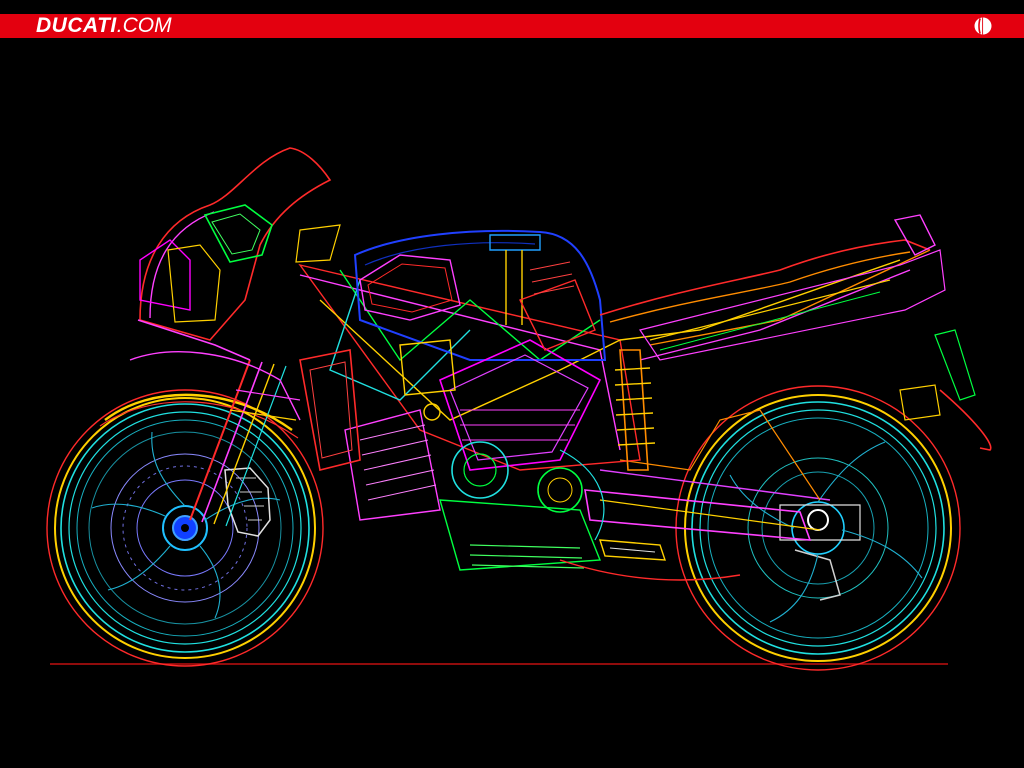 The image size is (1024, 768). I want to click on brand-link: DUCATI .COM, so click(104, 26).